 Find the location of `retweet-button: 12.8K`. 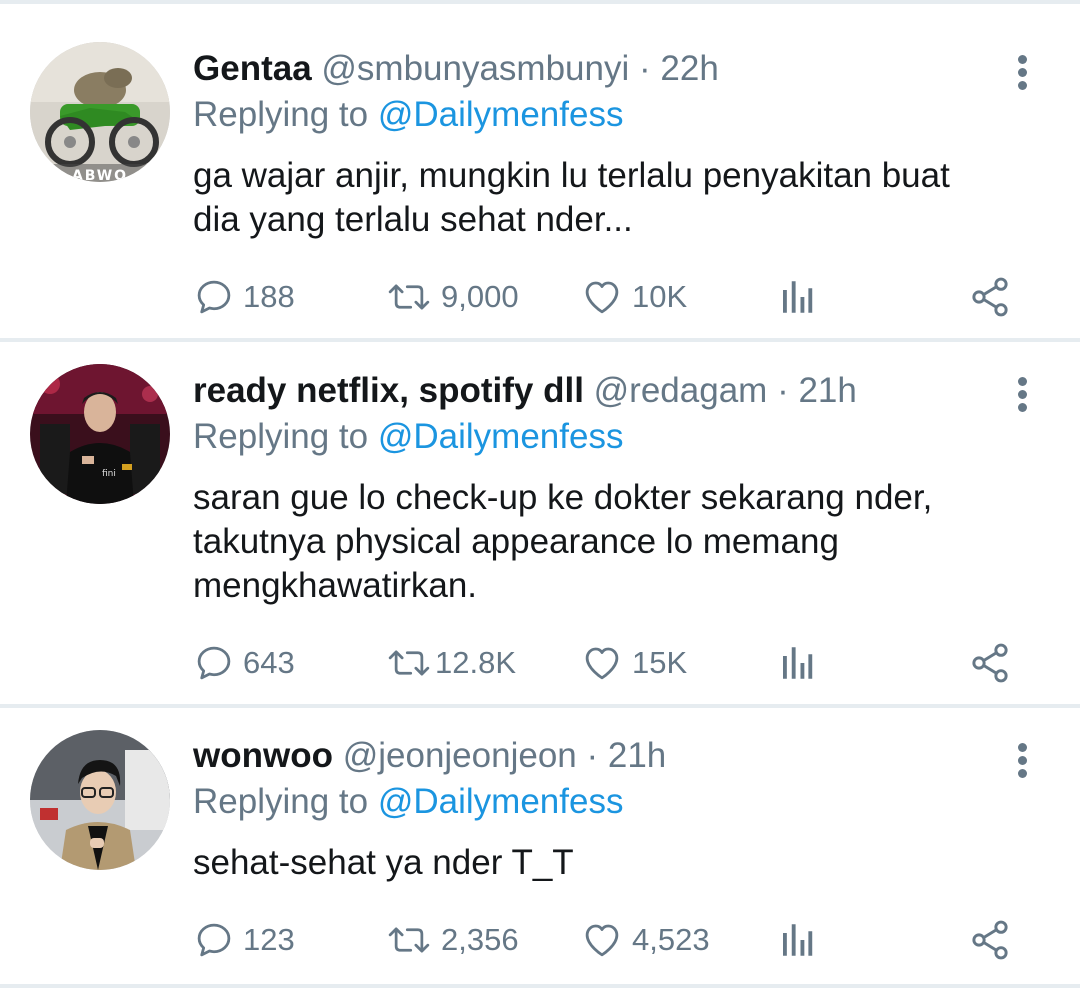

retweet-button: 12.8K is located at coordinates (450, 663).